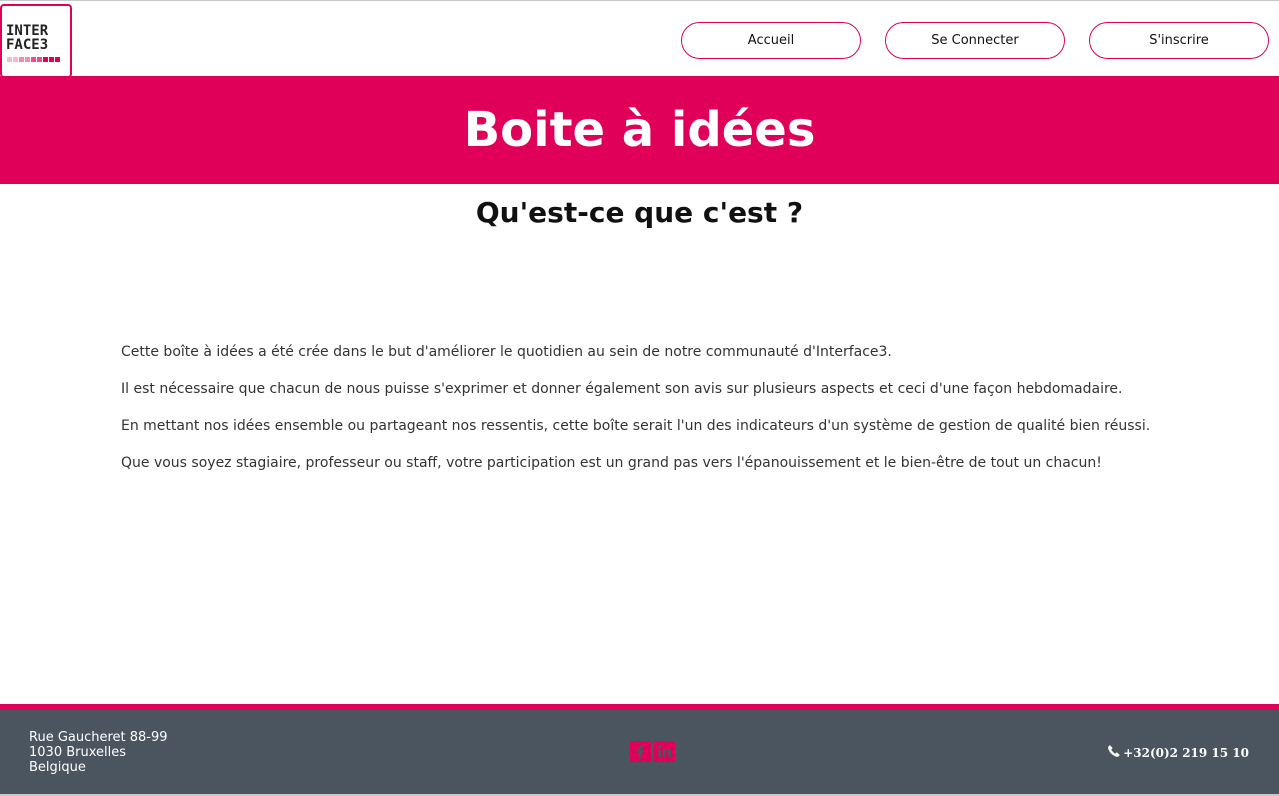  What do you see at coordinates (27, 31) in the screenshot?
I see `logo-text-line1: INTER` at bounding box center [27, 31].